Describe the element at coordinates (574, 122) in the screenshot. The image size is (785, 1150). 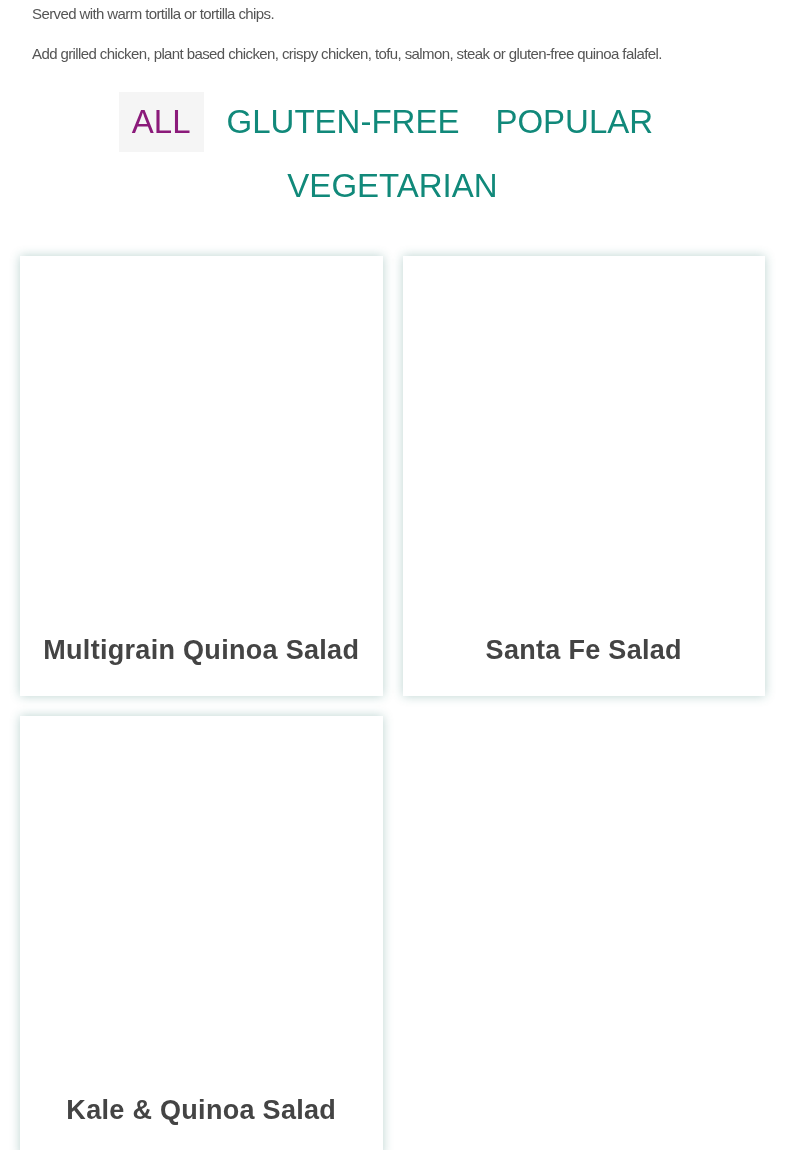
I see `filter-tab: POPULAR` at that location.